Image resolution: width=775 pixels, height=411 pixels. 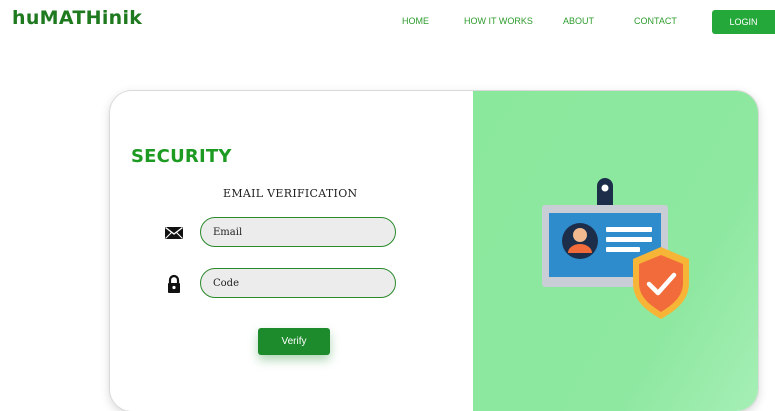 What do you see at coordinates (298, 283) in the screenshot?
I see `code-input` at bounding box center [298, 283].